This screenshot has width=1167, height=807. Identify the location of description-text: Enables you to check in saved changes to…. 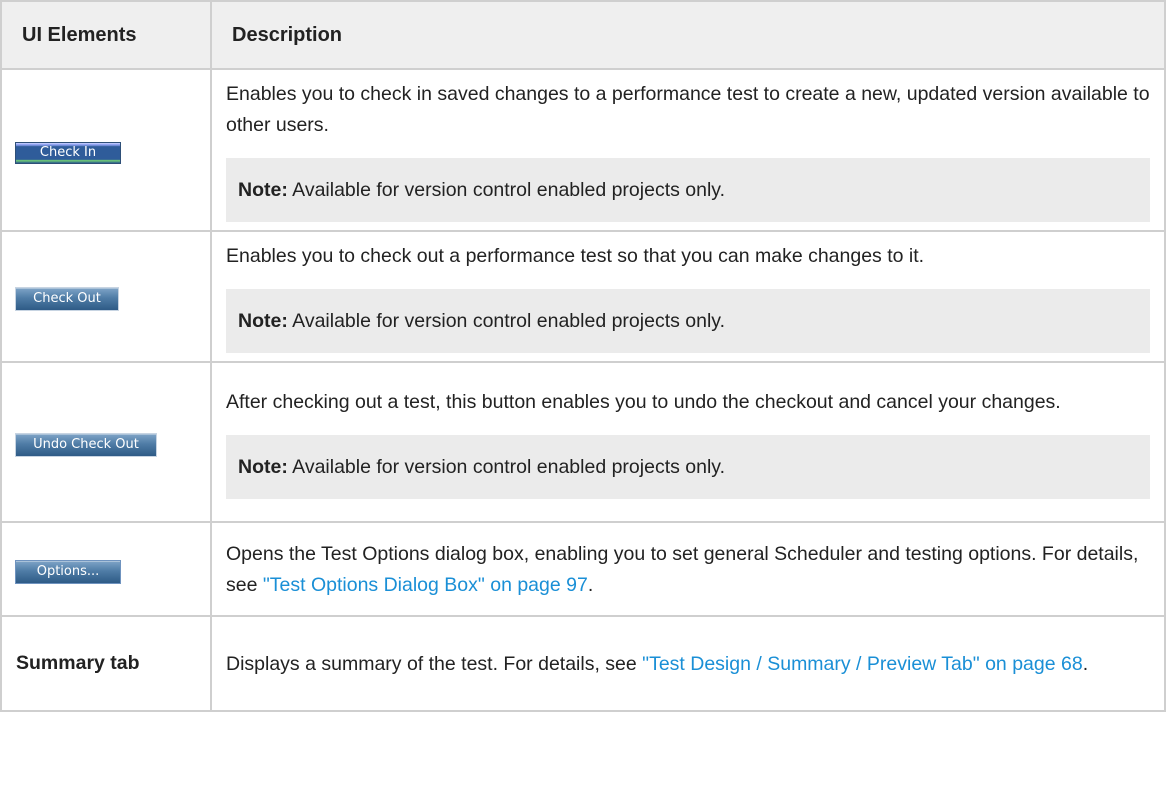
(688, 109).